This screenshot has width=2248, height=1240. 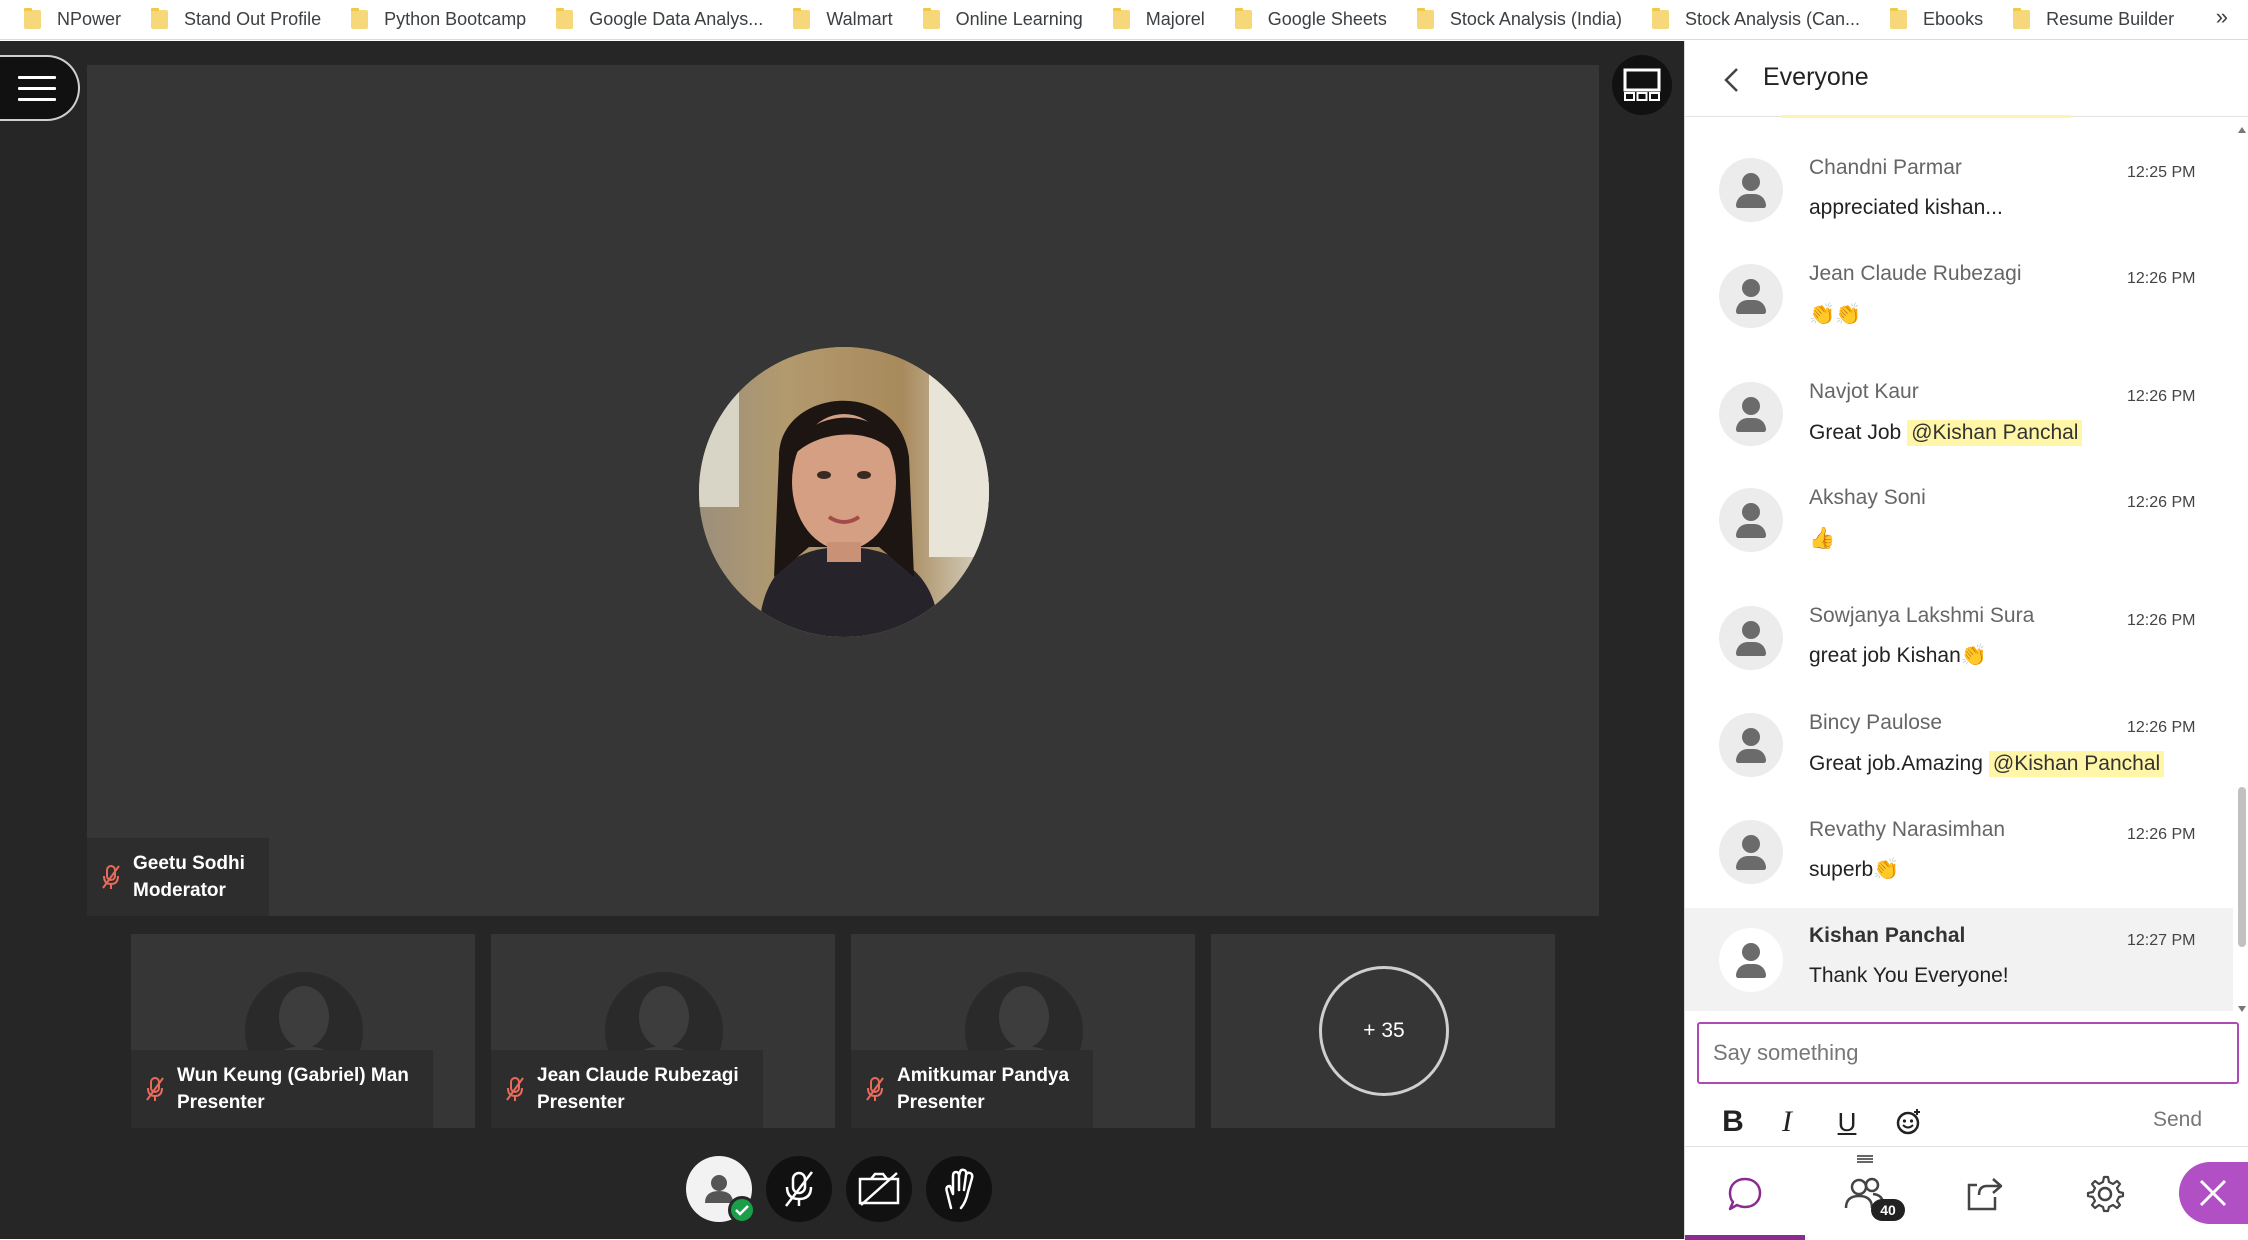 I want to click on close-panel-button, so click(x=2213, y=1193).